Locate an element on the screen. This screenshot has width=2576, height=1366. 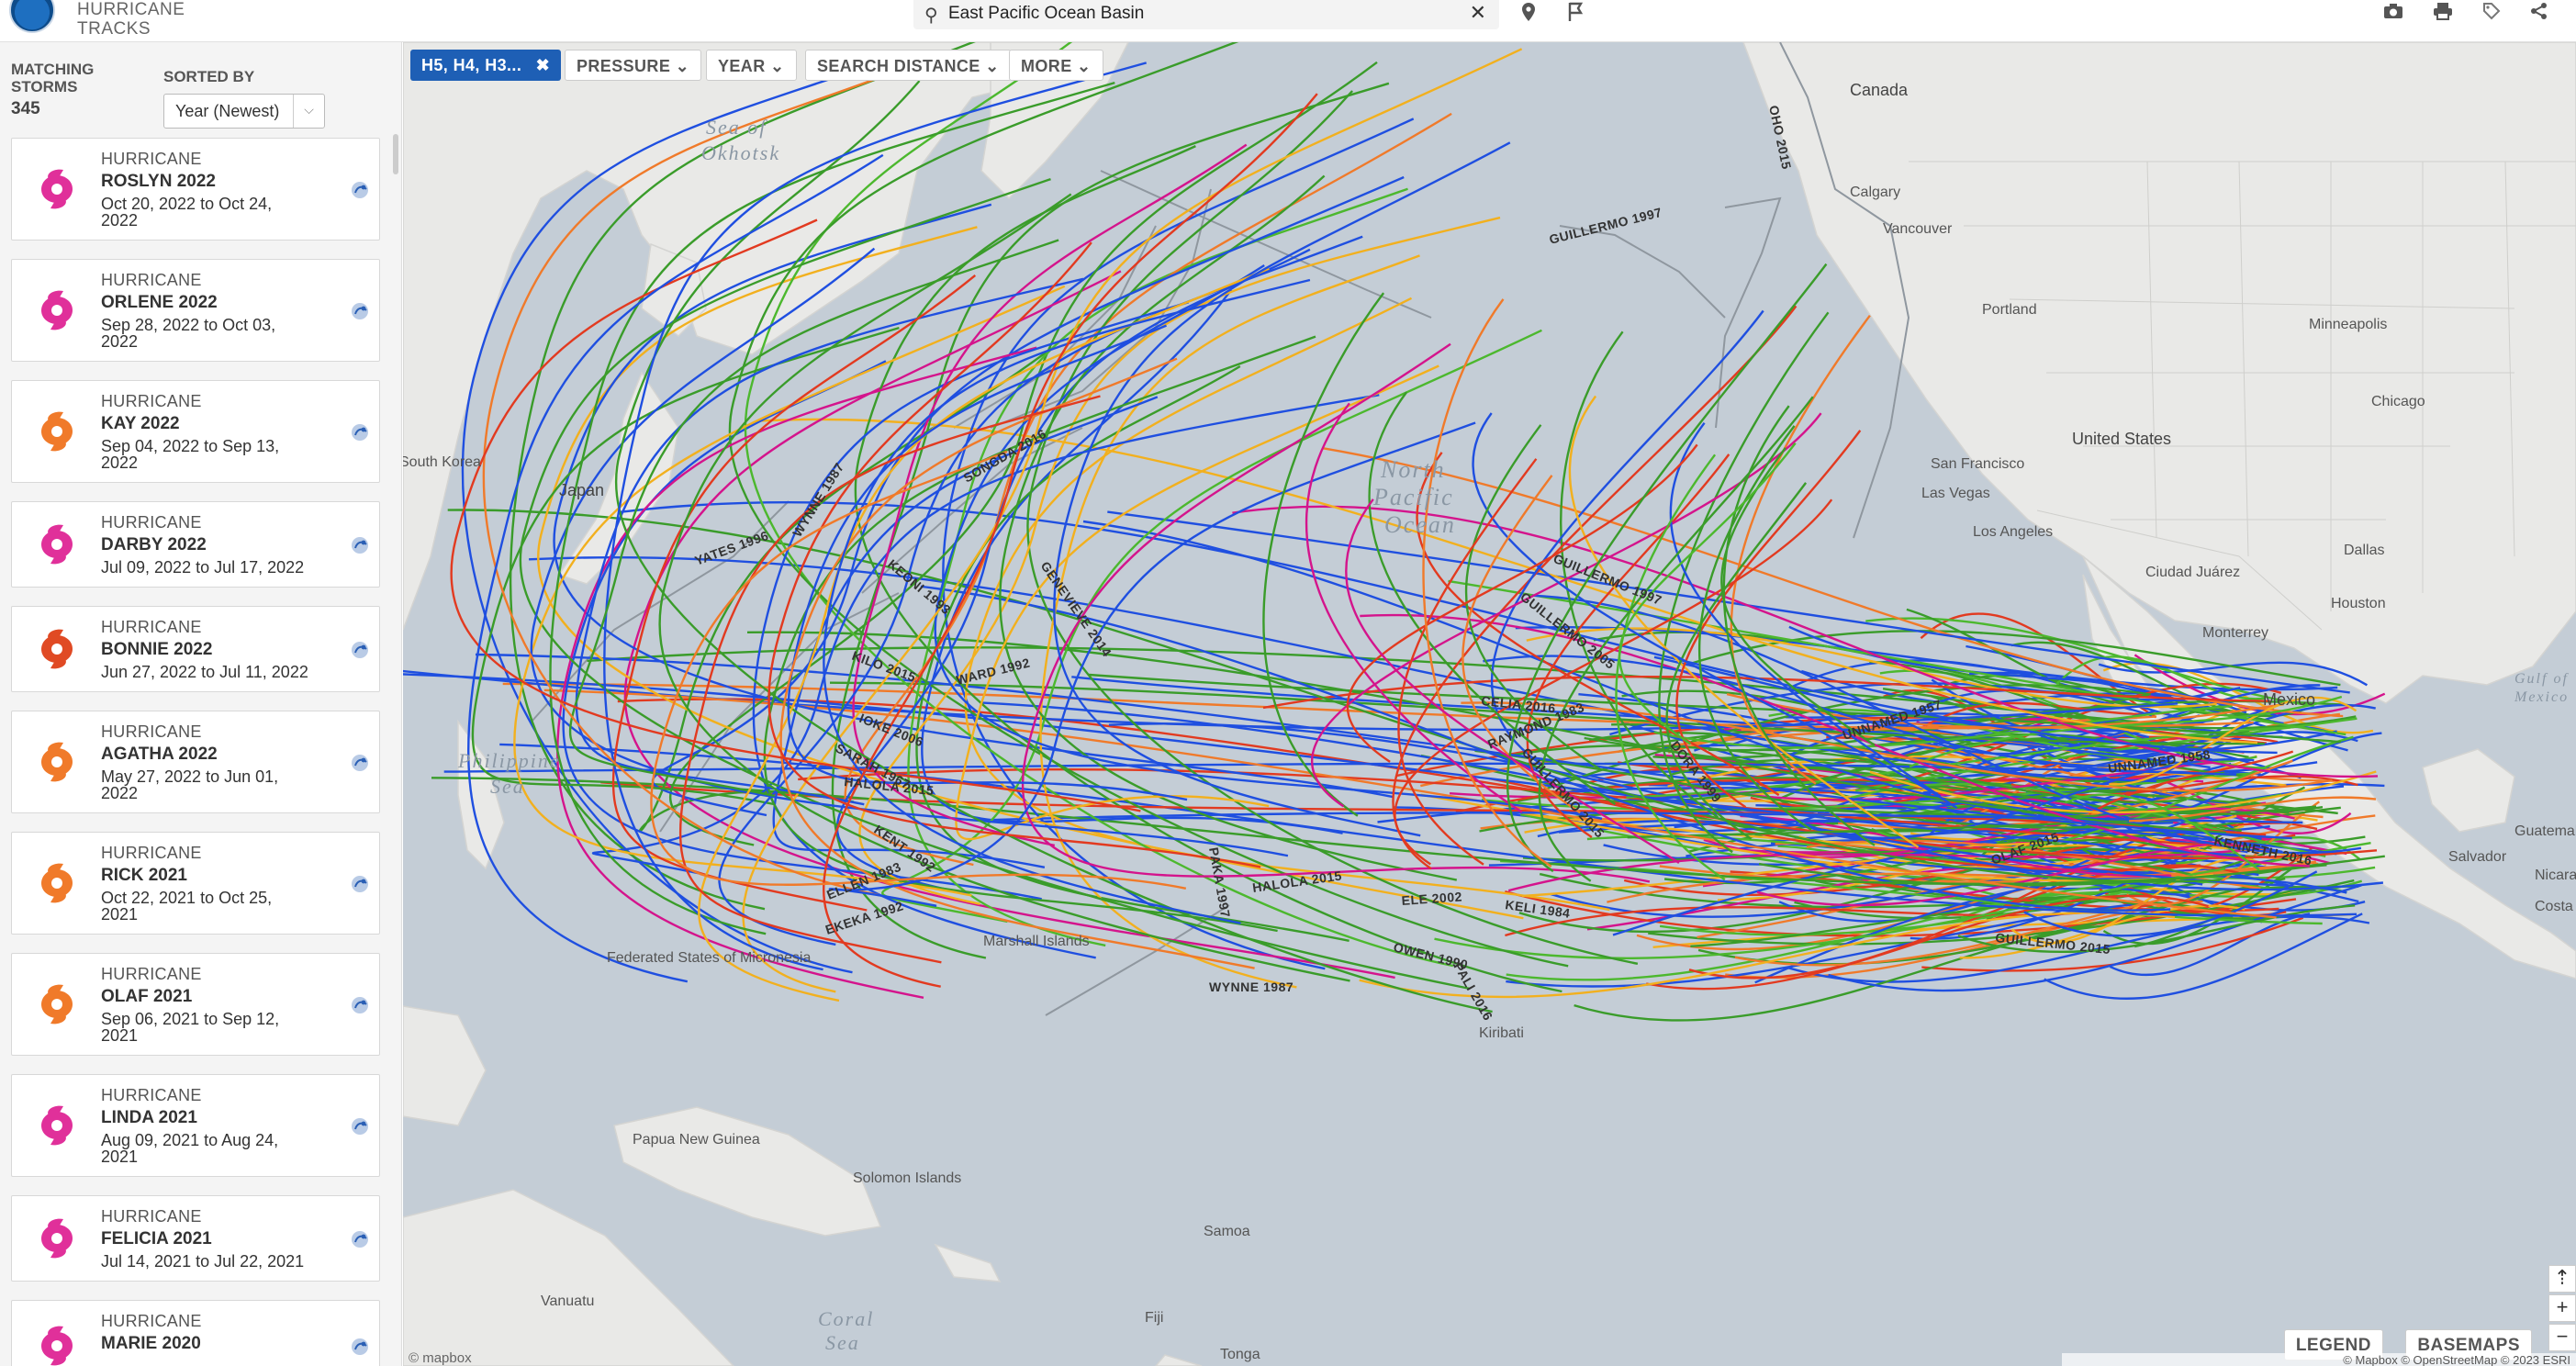
zoom-in-button: + is located at coordinates (2562, 1308).